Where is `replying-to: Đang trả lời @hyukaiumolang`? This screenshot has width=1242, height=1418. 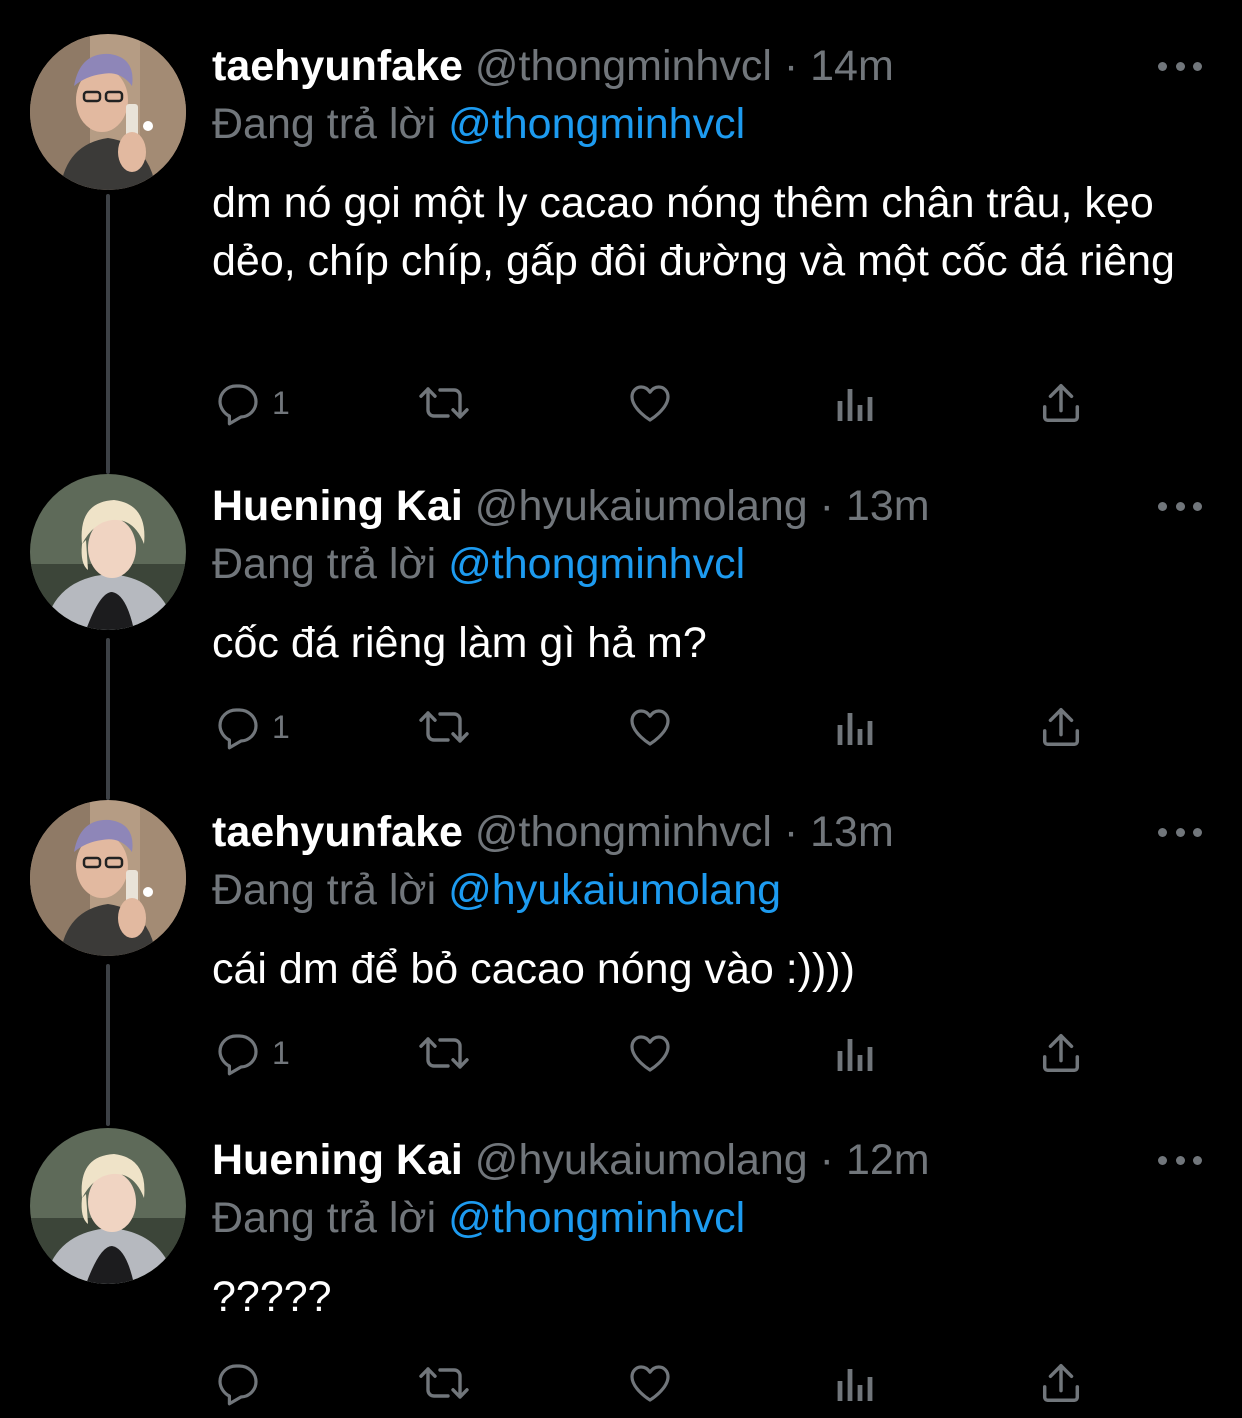
replying-to: Đang trả lời @hyukaiumolang is located at coordinates (496, 890).